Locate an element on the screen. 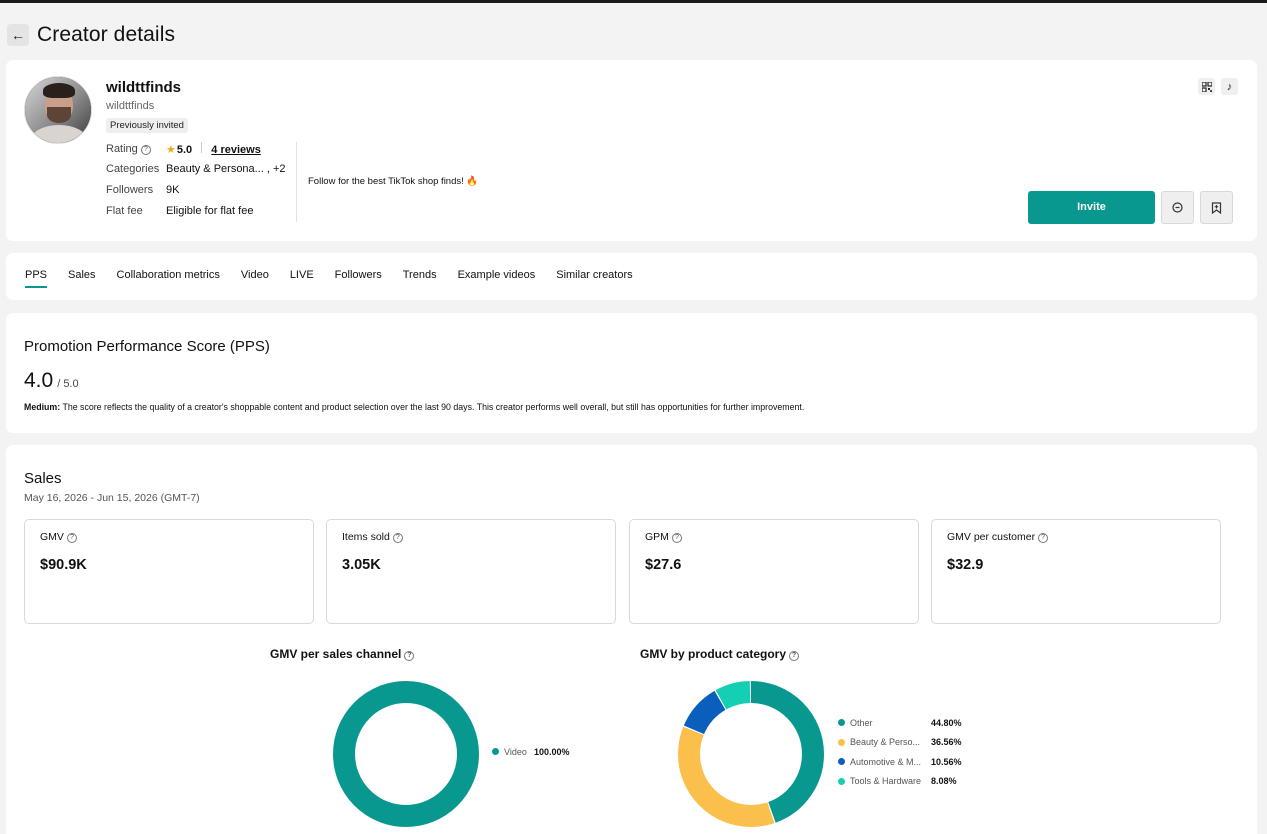 Image resolution: width=1267 pixels, height=834 pixels. creator-handle: wildttfinds is located at coordinates (130, 106).